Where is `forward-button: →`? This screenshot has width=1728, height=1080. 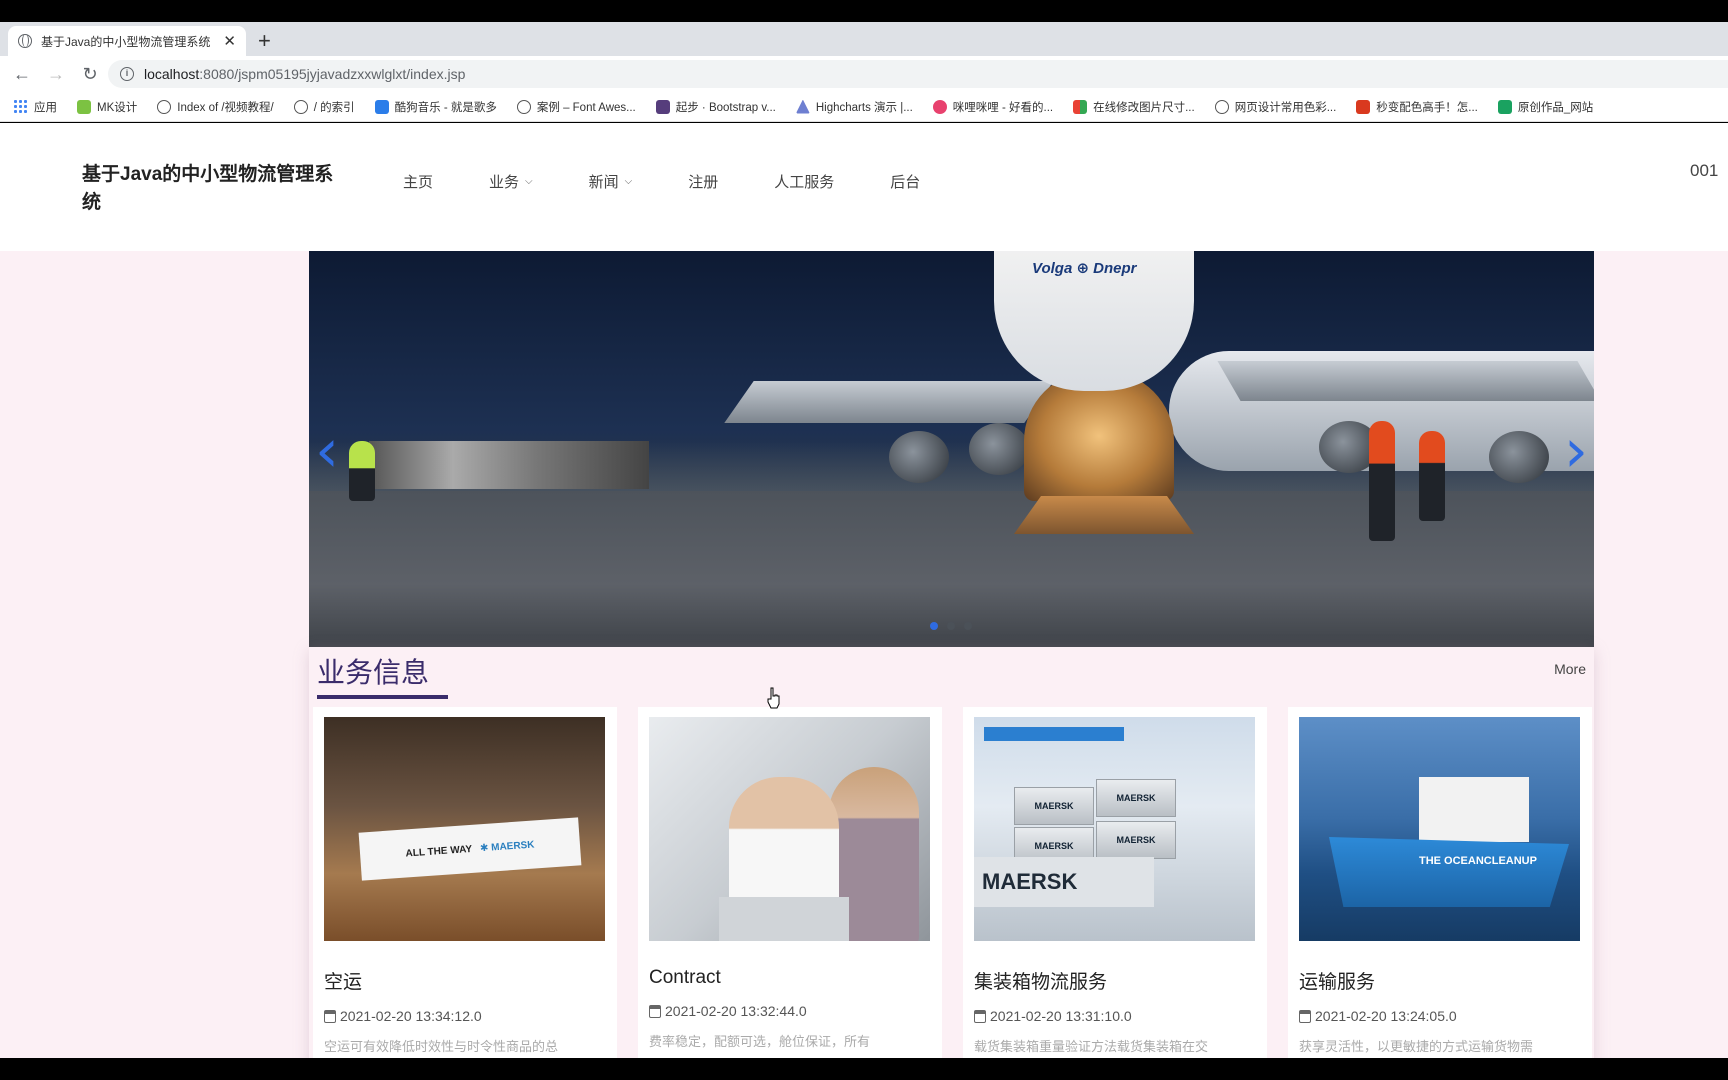 forward-button: → is located at coordinates (56, 74).